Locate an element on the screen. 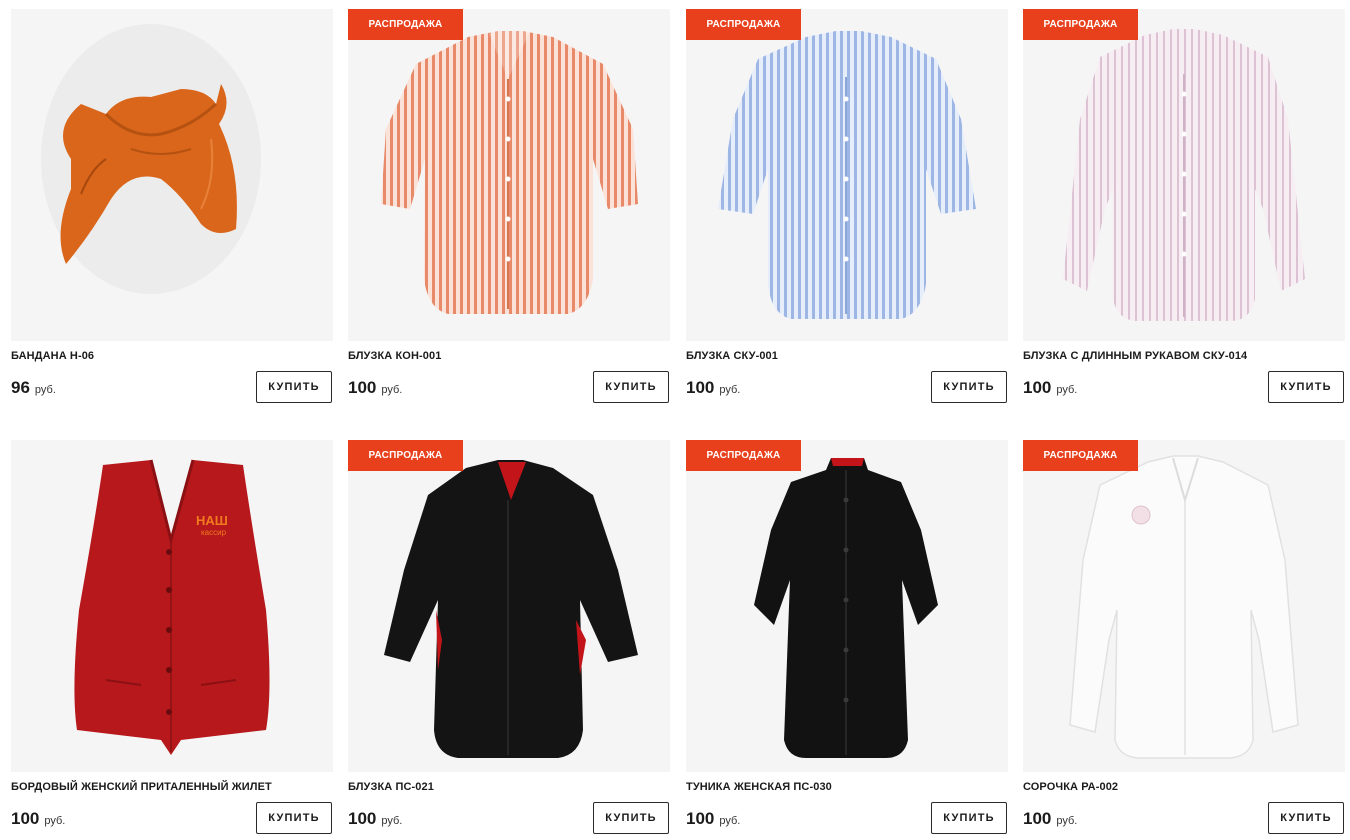  product-card: БАНДАНА Н-06 96 руб. КУПИТЬ is located at coordinates (172, 209).